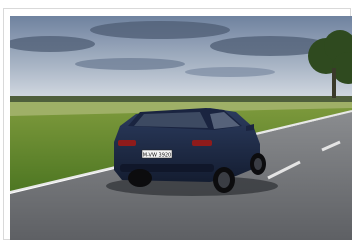 This screenshot has height=242, width=354. I want to click on rear-window, so click(171, 120).